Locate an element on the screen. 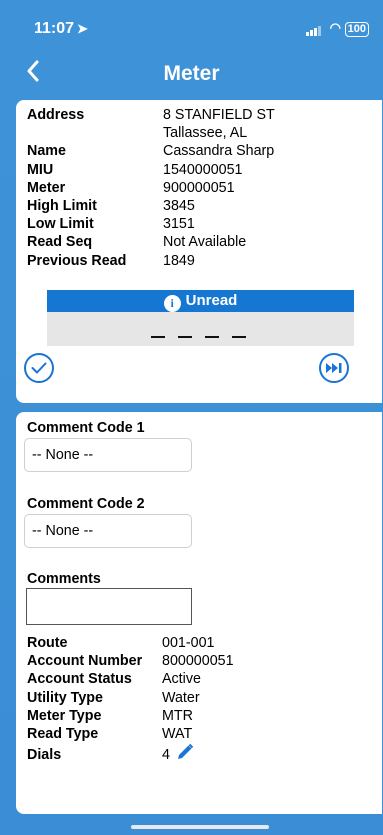 The width and height of the screenshot is (383, 835). info-label: MIU is located at coordinates (40, 169).